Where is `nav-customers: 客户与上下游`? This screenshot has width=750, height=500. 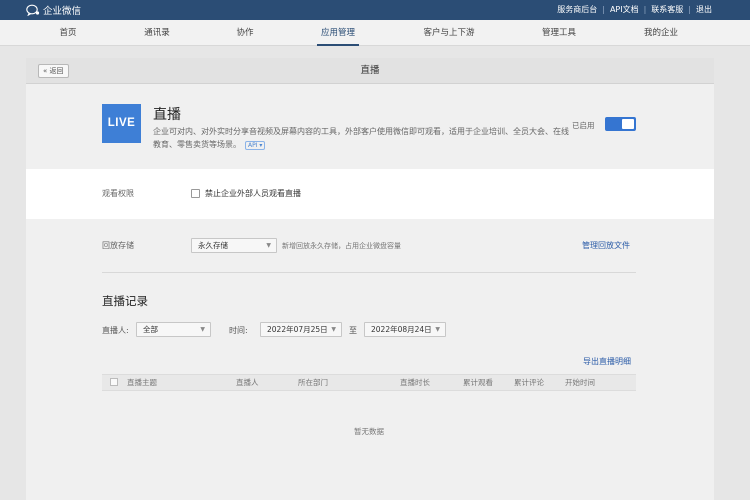 nav-customers: 客户与上下游 is located at coordinates (448, 33).